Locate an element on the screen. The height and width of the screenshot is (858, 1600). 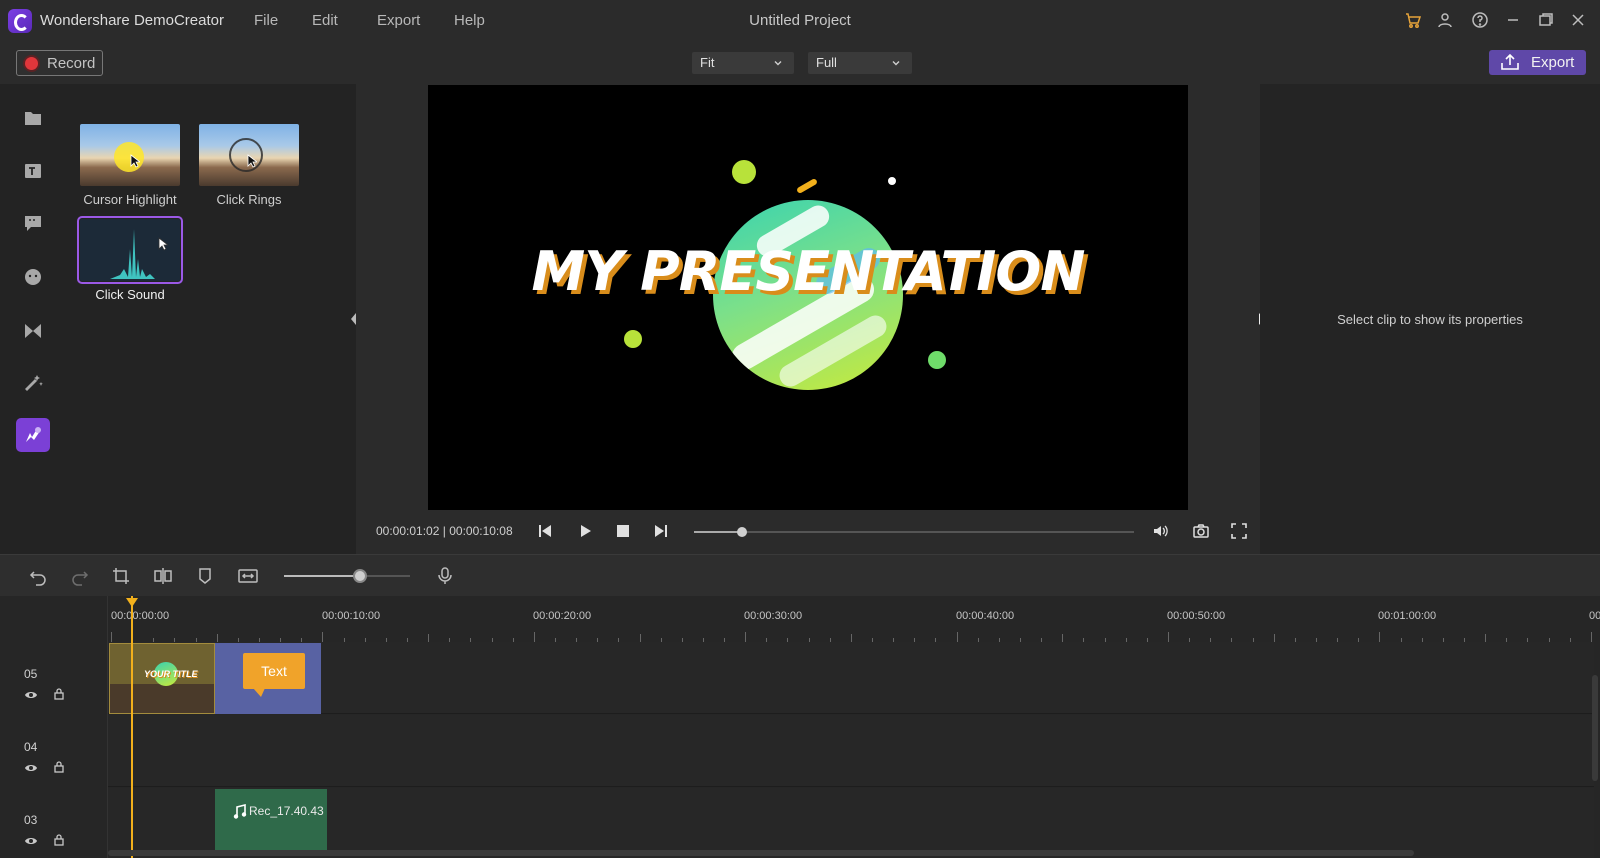
audio-clip: Rec_17.40.43 is located at coordinates (271, 821).